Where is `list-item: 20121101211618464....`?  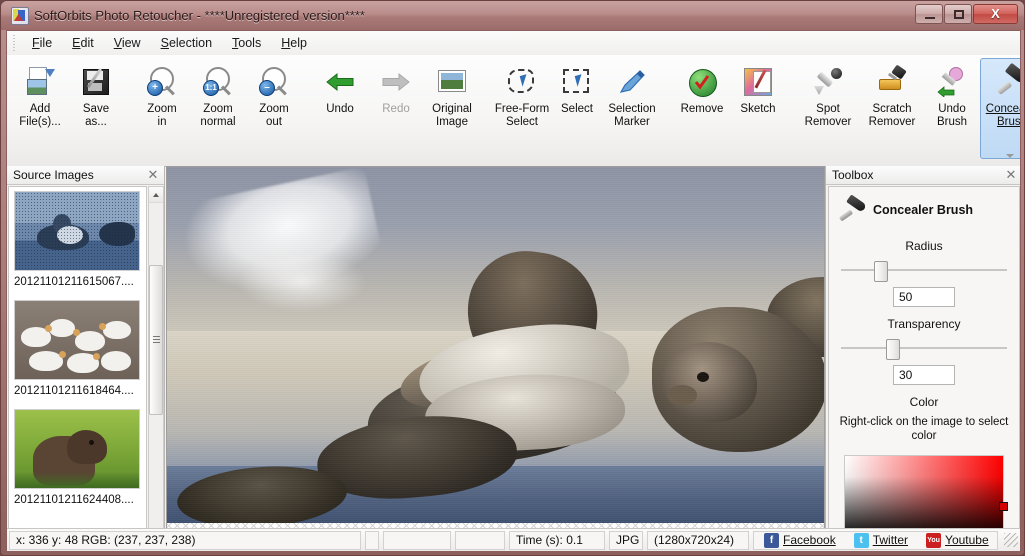 list-item: 20121101211618464.... is located at coordinates (77, 350).